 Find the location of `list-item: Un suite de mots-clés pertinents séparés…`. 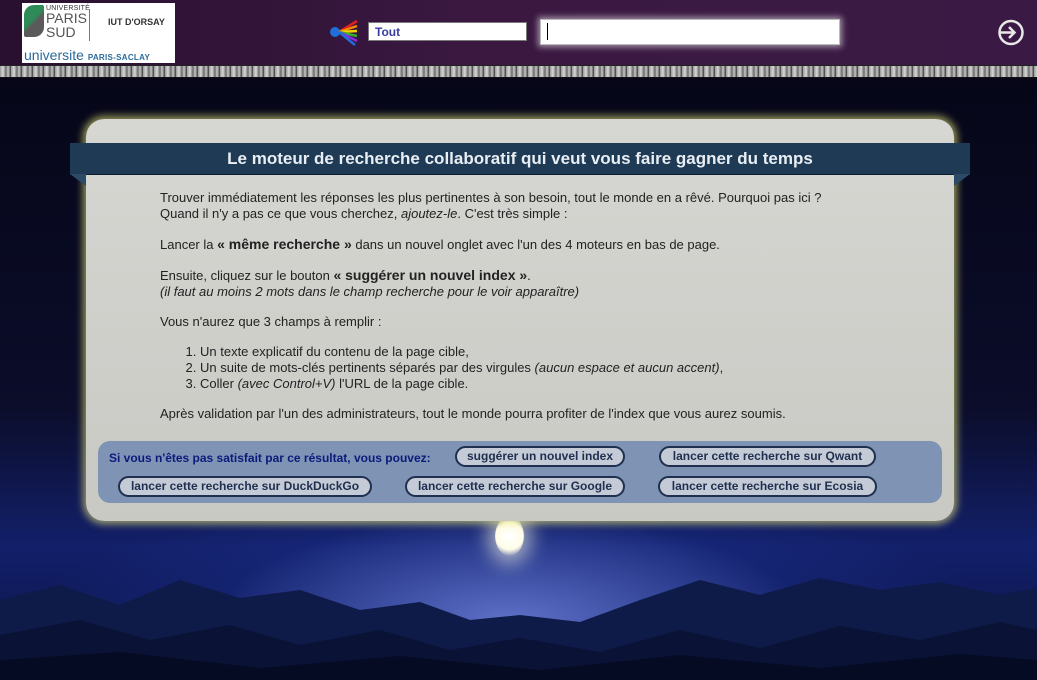

list-item: Un suite de mots-clés pertinents séparés… is located at coordinates (560, 368).